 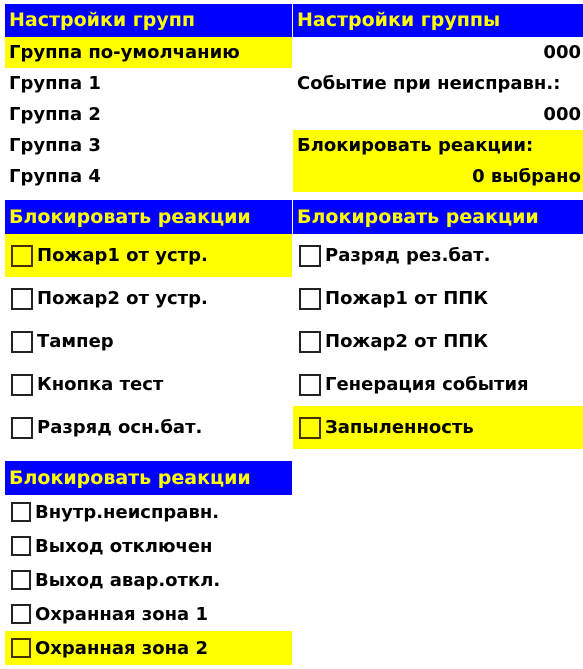 I want to click on group-item-1: Группа 1, so click(x=148, y=83).